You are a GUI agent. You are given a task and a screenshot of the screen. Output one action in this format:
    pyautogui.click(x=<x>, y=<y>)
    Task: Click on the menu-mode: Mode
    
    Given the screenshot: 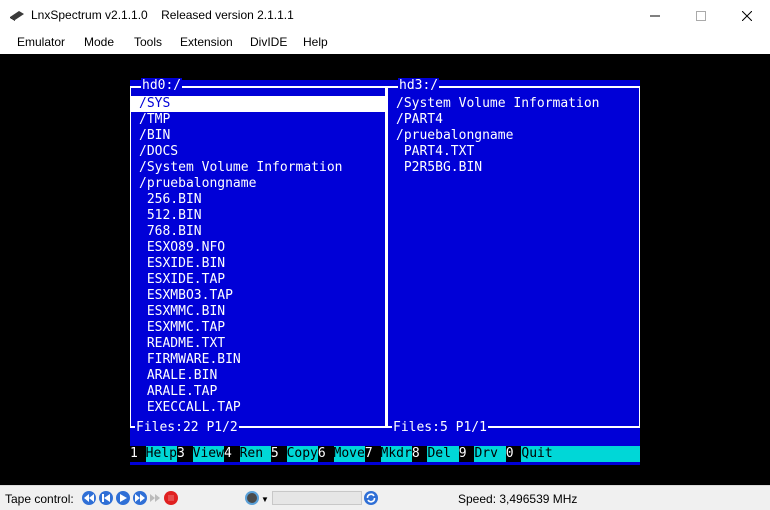 What is the action you would take?
    pyautogui.click(x=99, y=42)
    